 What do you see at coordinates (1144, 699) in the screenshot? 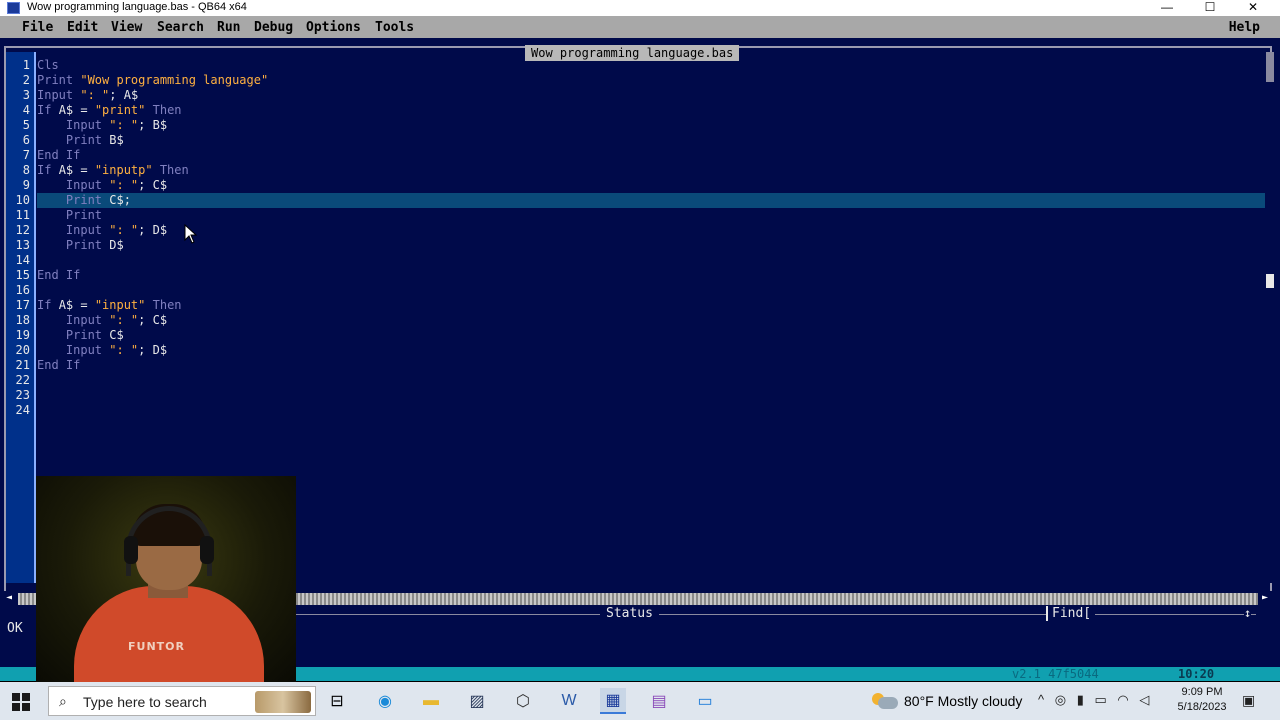
I see `speaker-icon: ◁` at bounding box center [1144, 699].